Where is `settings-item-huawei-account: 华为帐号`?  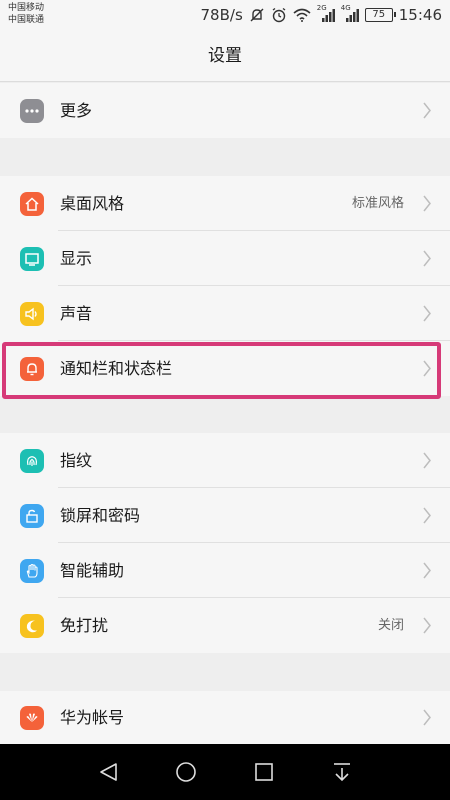 settings-item-huawei-account: 华为帐号 is located at coordinates (225, 717).